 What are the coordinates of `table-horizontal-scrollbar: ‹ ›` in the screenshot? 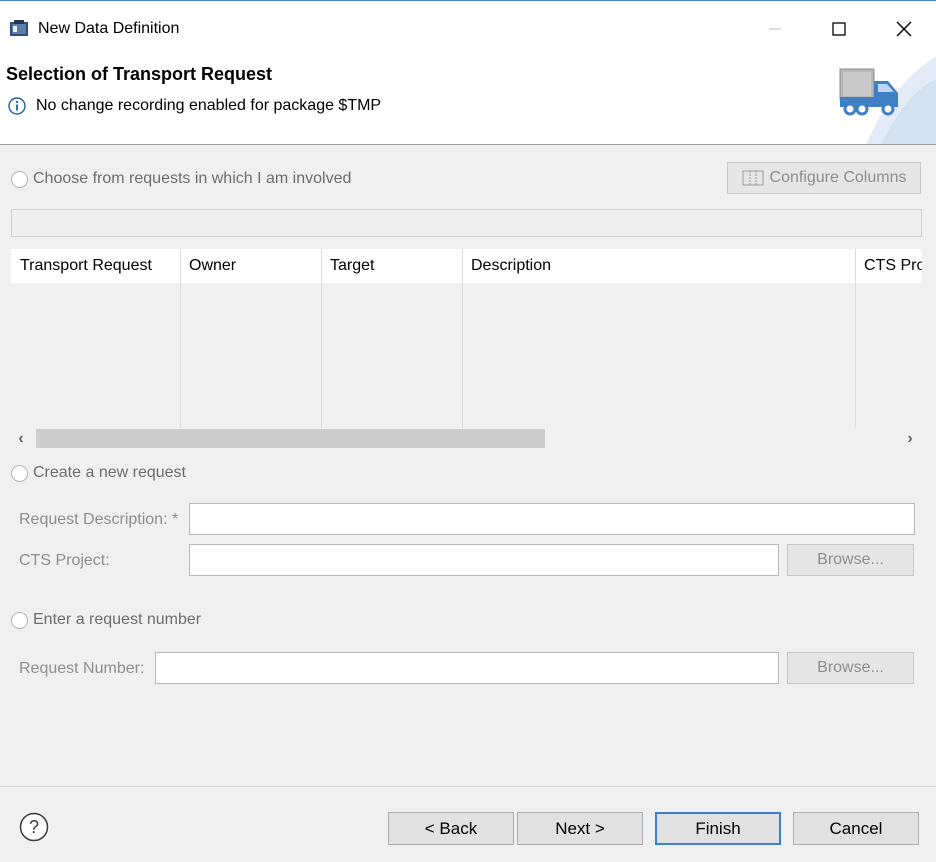 It's located at (466, 439).